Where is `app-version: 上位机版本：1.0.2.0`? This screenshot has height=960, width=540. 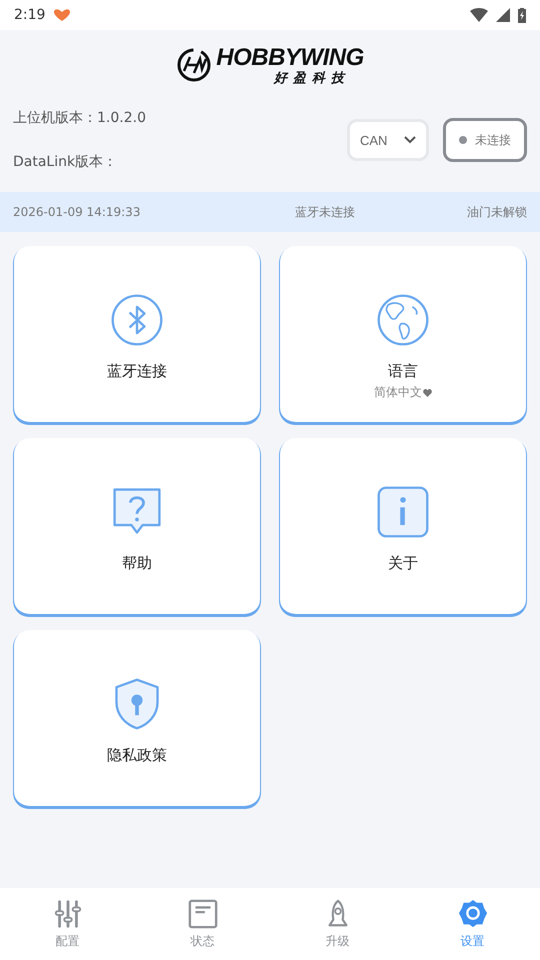 app-version: 上位机版本：1.0.2.0 is located at coordinates (80, 118).